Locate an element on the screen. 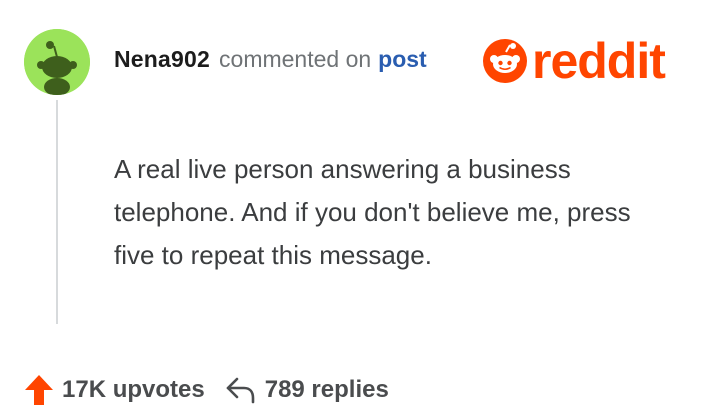 The image size is (716, 416). author-username: Nena902 is located at coordinates (162, 59).